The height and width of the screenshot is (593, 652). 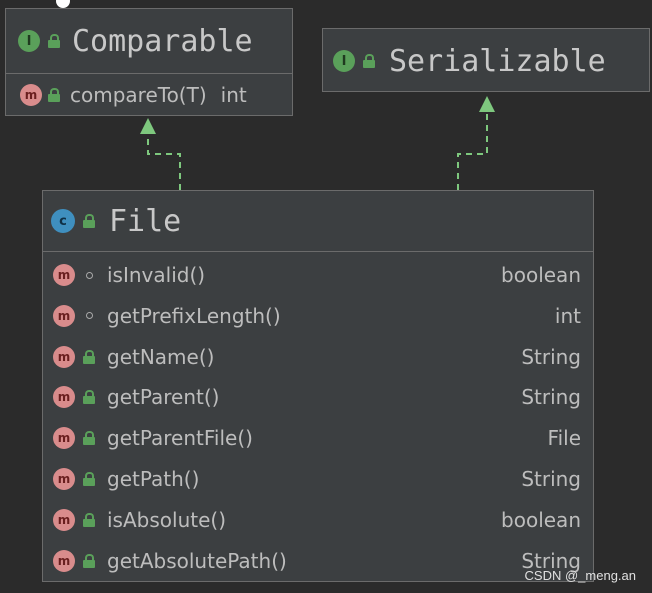 I want to click on implements-comparable-arrow-line, so click(x=164, y=161).